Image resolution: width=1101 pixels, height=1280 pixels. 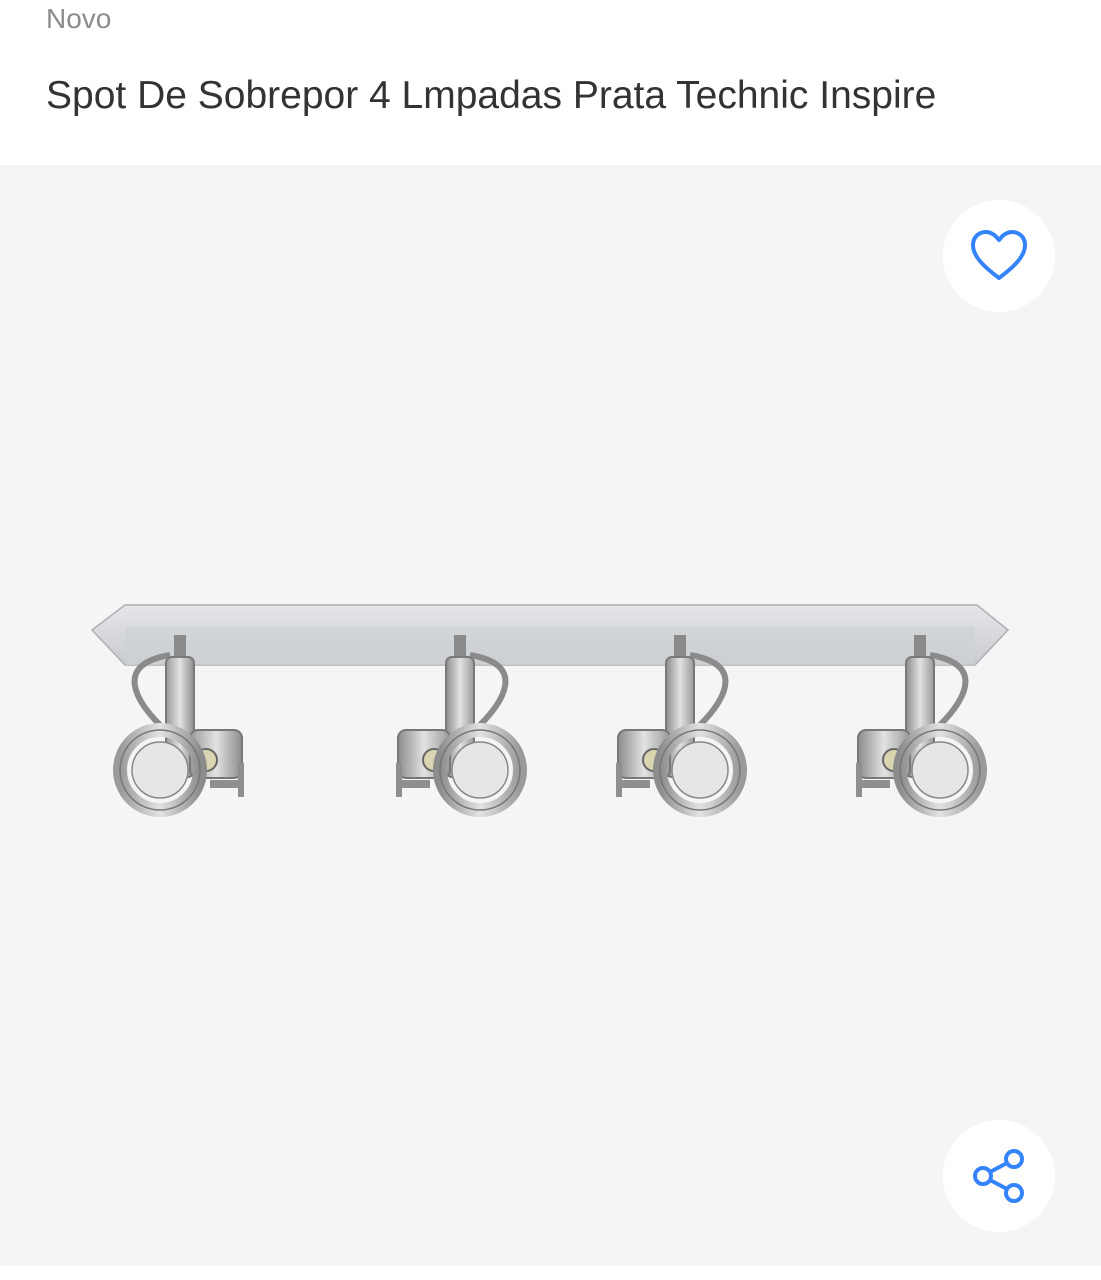 I want to click on share-icon, so click(x=998, y=1176).